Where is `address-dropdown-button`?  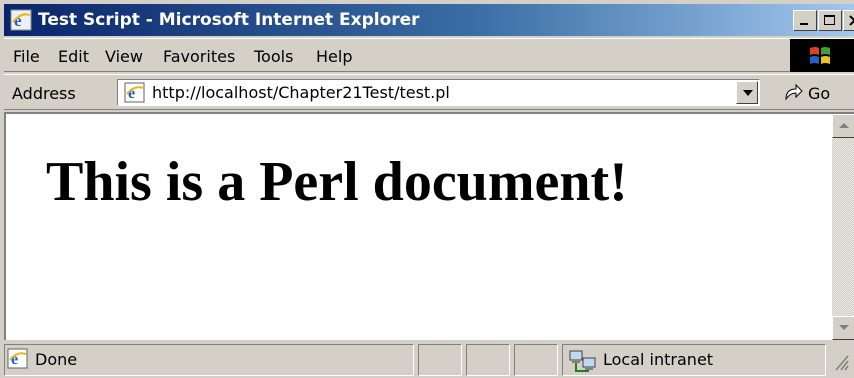
address-dropdown-button is located at coordinates (747, 92).